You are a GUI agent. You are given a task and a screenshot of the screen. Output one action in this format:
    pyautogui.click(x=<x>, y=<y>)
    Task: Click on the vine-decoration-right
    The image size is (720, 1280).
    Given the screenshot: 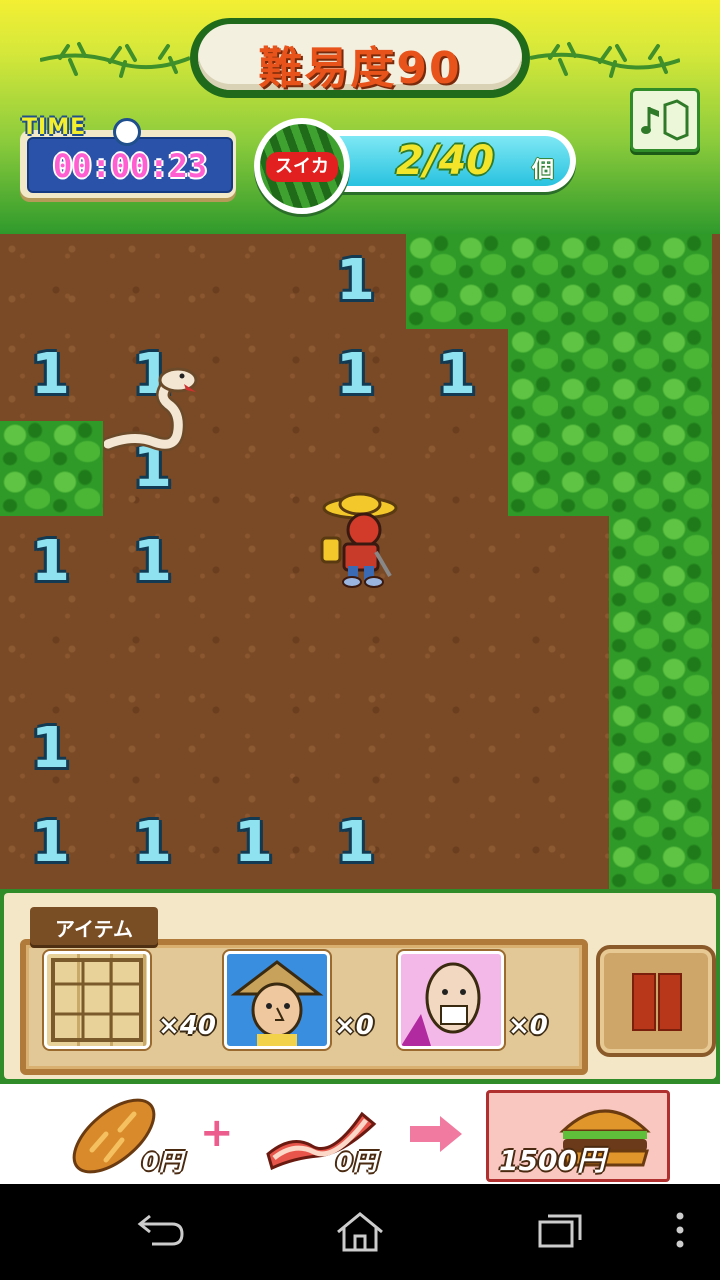 What is the action you would take?
    pyautogui.click(x=605, y=60)
    